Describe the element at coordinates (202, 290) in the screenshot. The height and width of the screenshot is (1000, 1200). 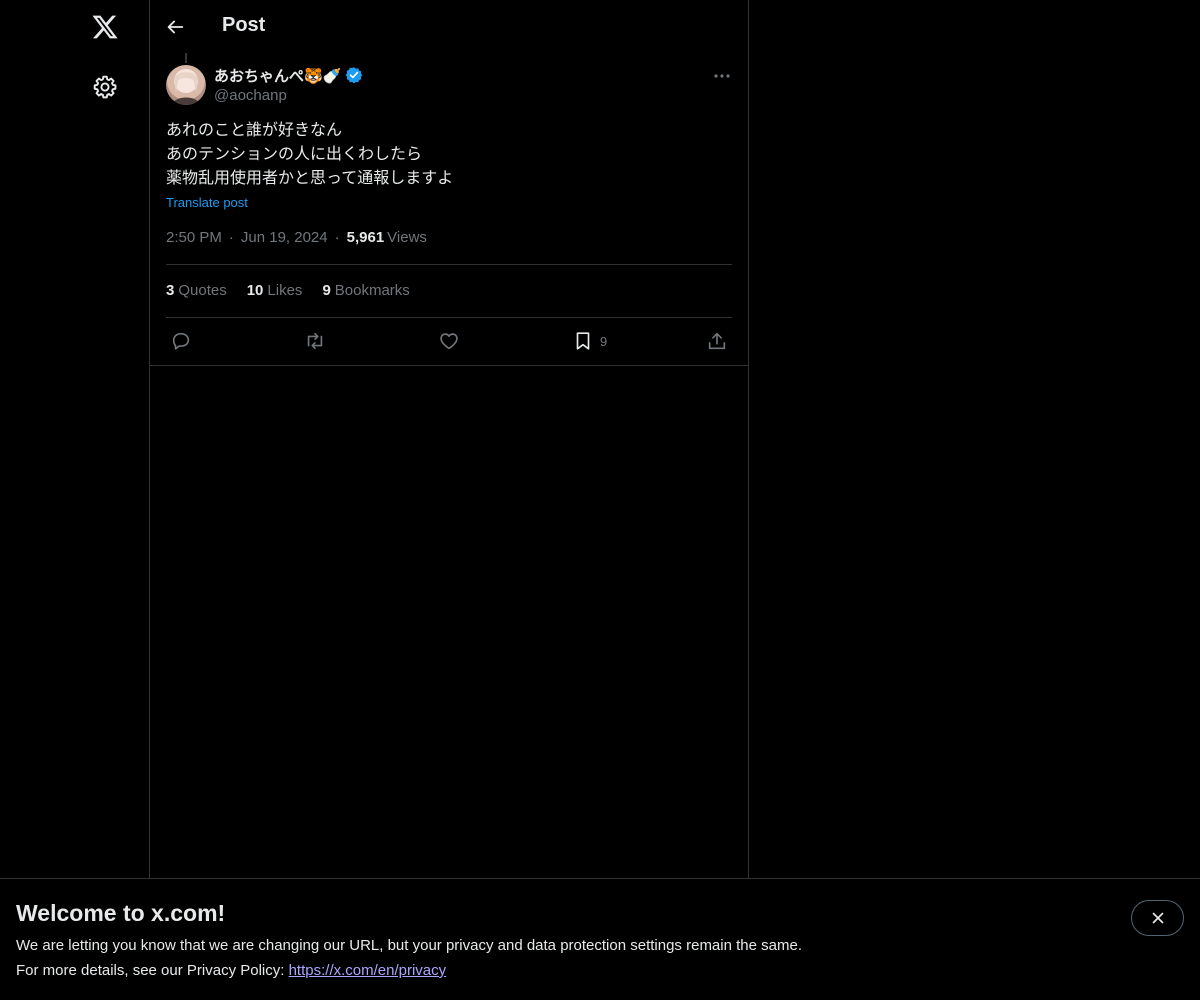
I see `quotes-label: Quotes` at that location.